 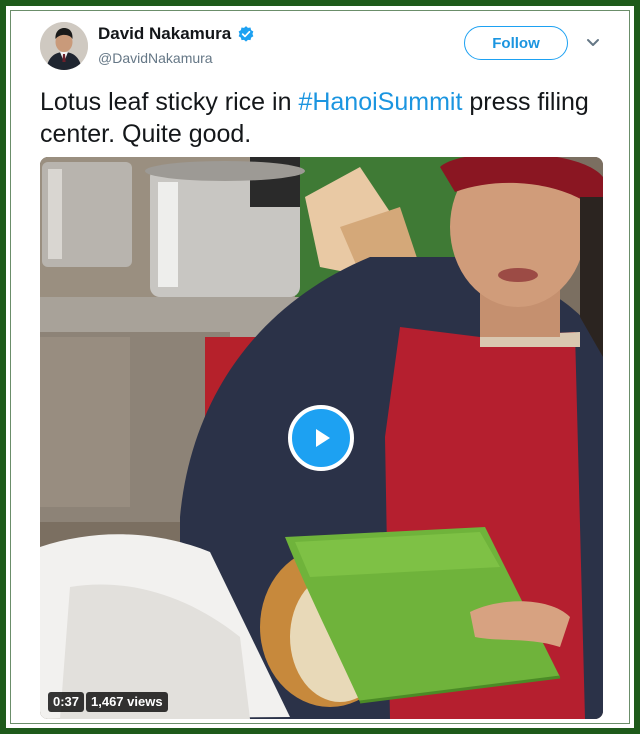 I want to click on avatar, so click(x=64, y=46).